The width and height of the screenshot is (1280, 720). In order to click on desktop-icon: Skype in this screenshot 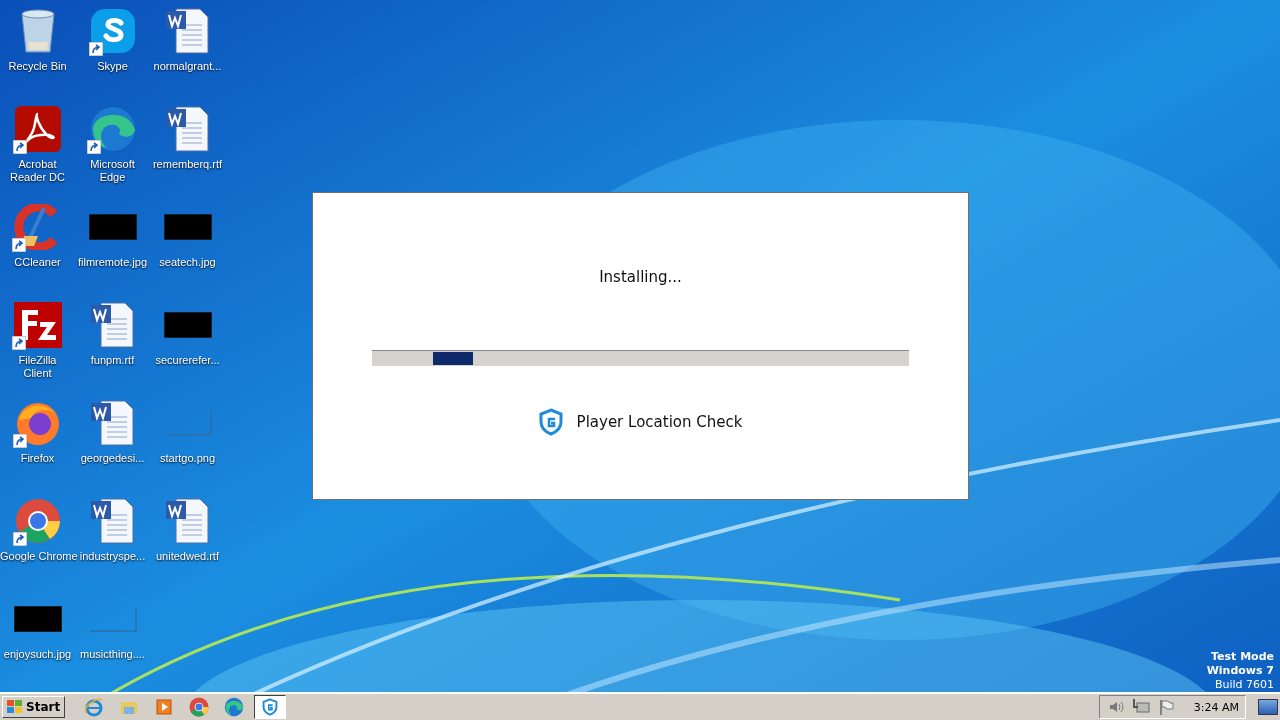, I will do `click(112, 49)`.